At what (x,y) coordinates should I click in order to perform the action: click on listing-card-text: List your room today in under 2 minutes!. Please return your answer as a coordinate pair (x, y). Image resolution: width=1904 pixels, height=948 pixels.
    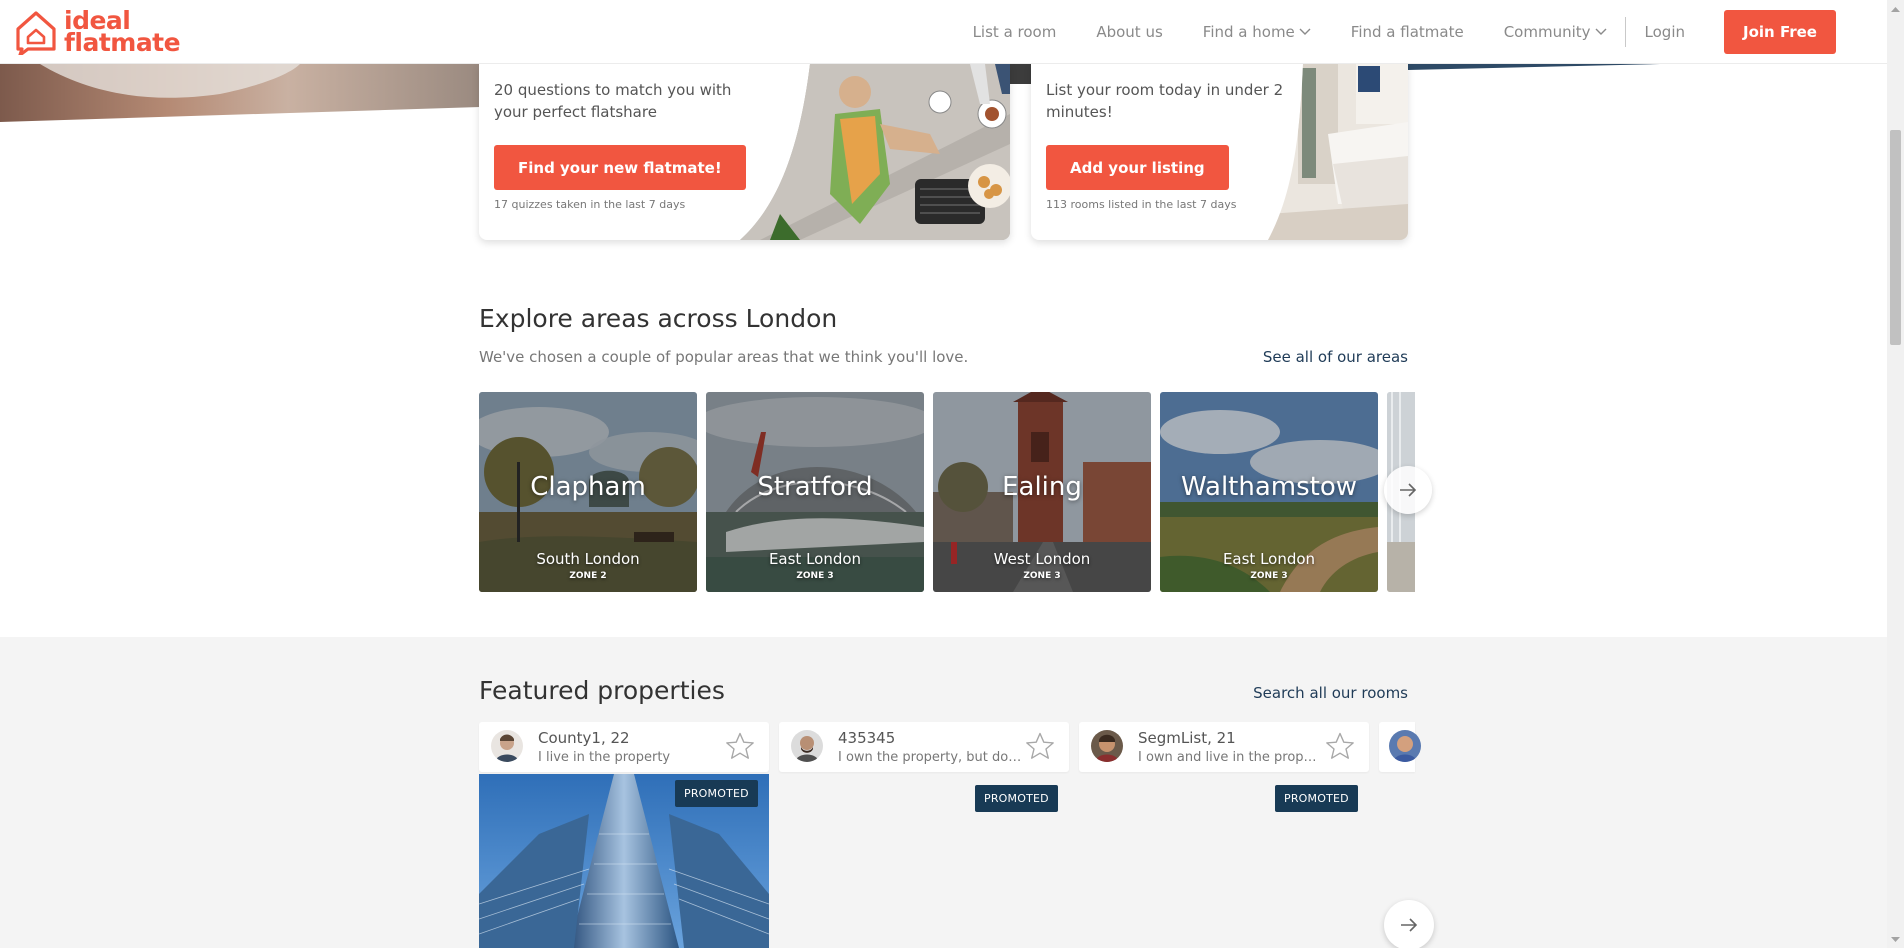
    Looking at the image, I should click on (1165, 101).